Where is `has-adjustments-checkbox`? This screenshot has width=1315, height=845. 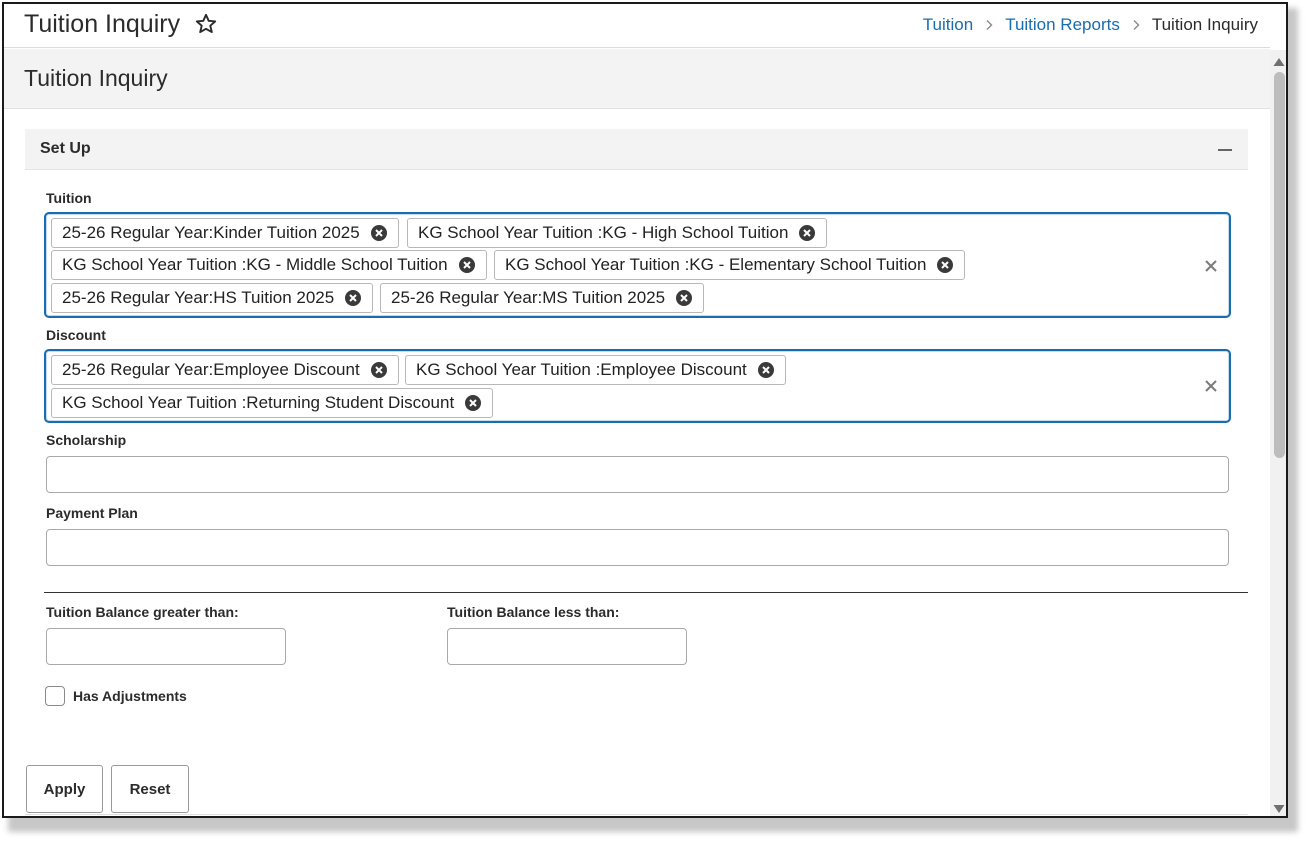 has-adjustments-checkbox is located at coordinates (55, 696).